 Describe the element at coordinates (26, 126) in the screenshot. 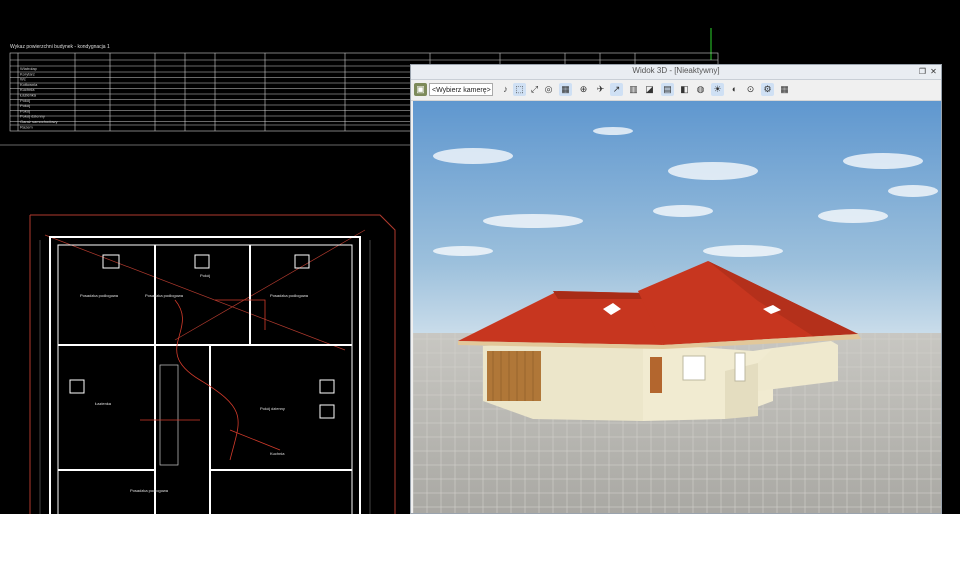

I see `table-row-name: Razem` at that location.